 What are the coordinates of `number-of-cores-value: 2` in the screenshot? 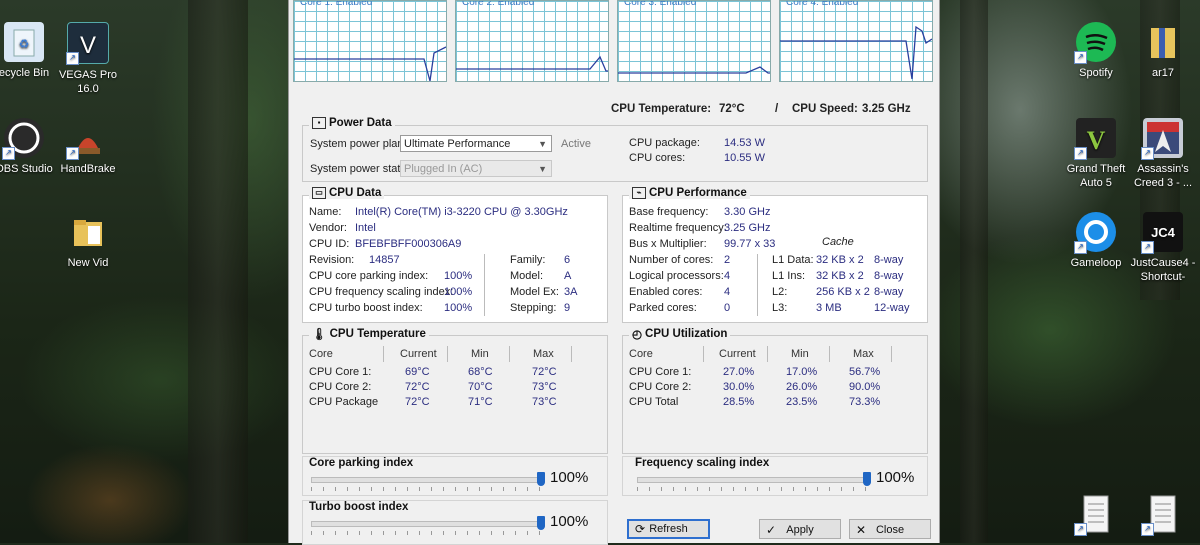 It's located at (727, 260).